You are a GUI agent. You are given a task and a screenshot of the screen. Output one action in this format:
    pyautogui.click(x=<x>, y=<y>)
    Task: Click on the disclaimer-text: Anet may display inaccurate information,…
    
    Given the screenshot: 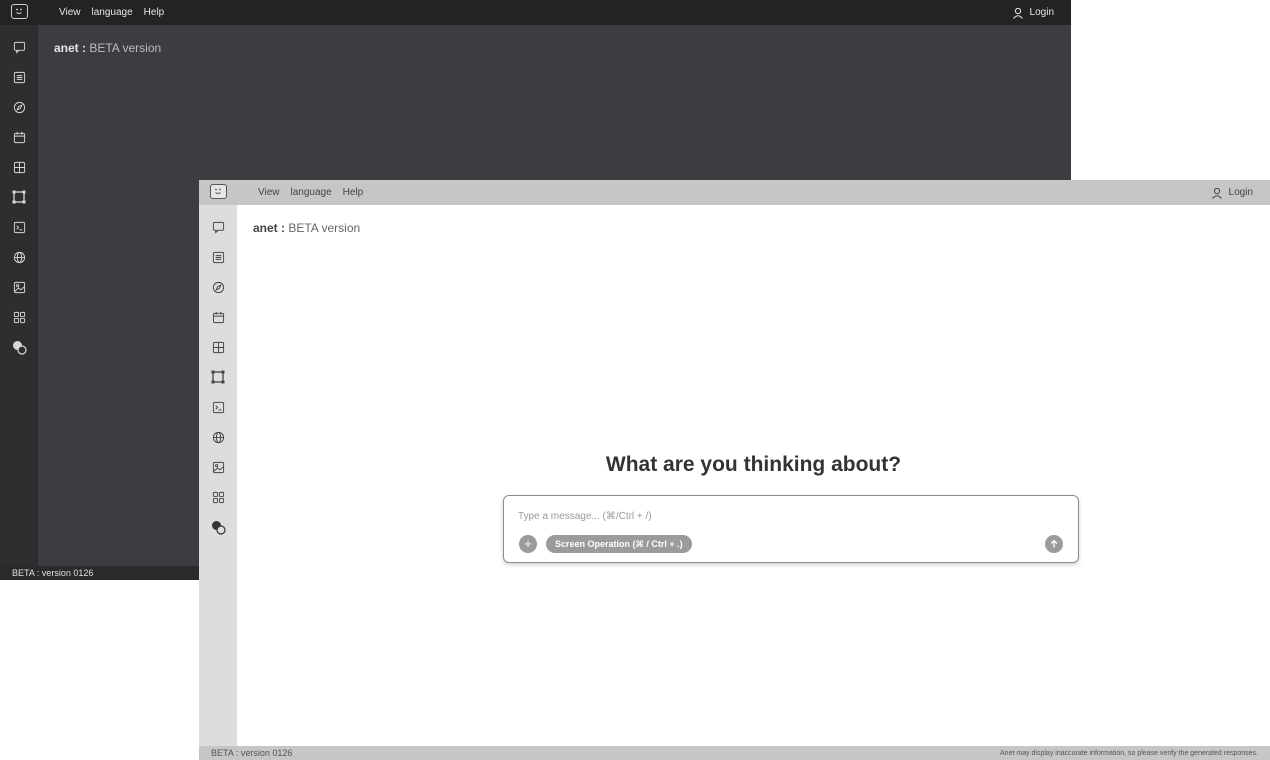 What is the action you would take?
    pyautogui.click(x=1129, y=753)
    